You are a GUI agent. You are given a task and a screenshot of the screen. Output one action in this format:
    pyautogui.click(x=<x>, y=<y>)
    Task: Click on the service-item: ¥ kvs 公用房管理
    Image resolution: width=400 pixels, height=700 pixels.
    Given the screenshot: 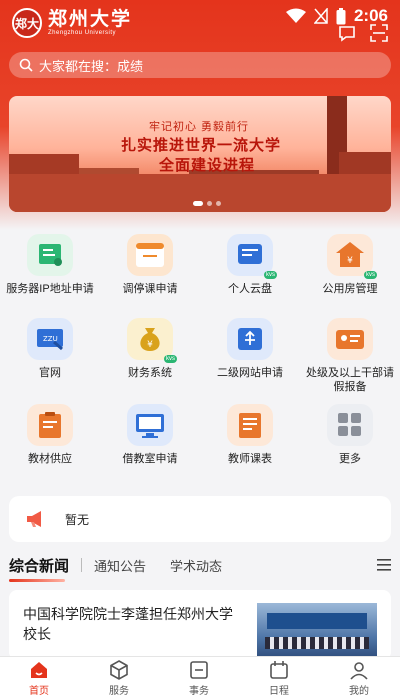 What is the action you would take?
    pyautogui.click(x=350, y=265)
    